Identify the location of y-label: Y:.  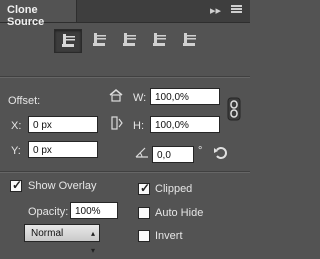
(16, 151).